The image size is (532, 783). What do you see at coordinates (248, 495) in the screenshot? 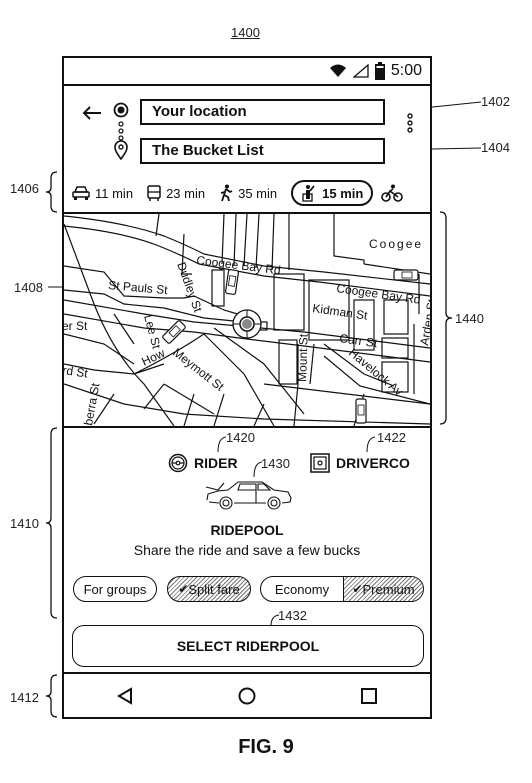
I see `car-illustration-icon` at bounding box center [248, 495].